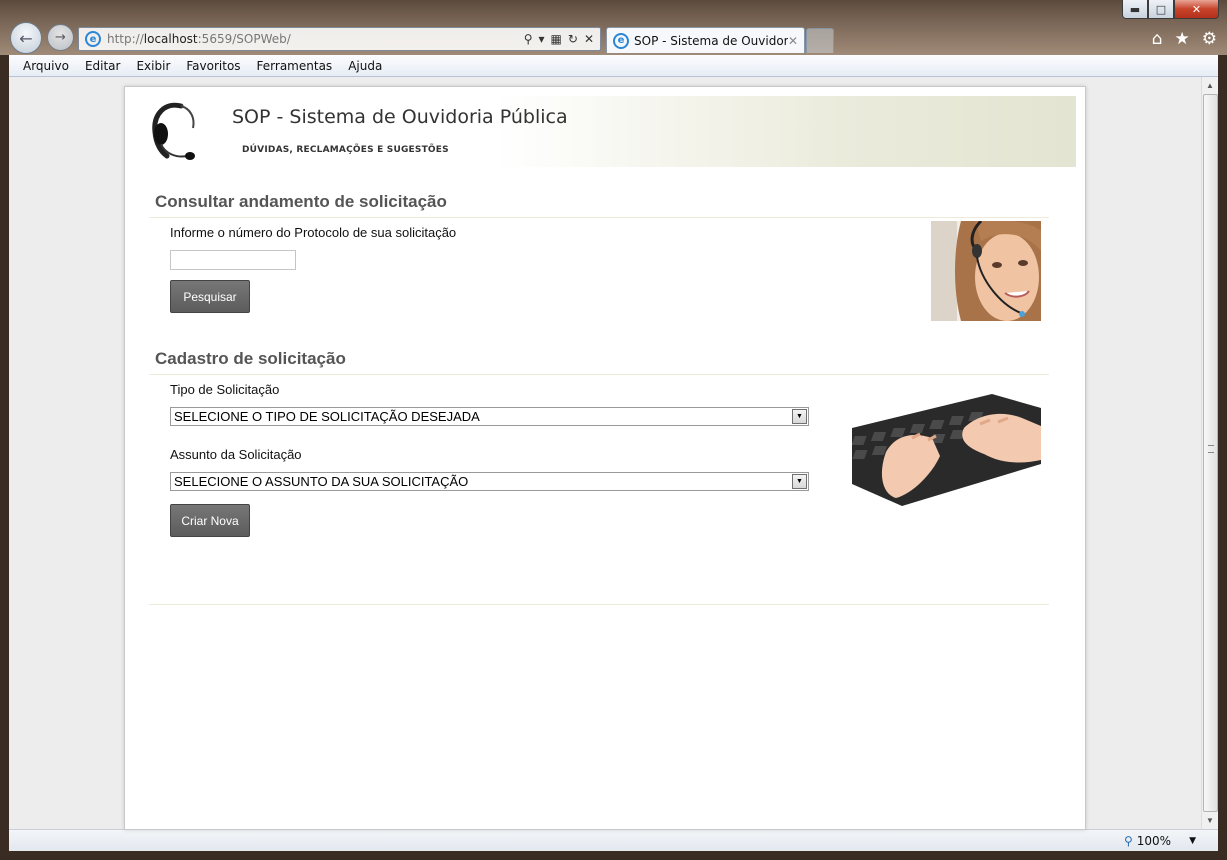 This screenshot has height=860, width=1227. I want to click on tab-favicon-icon: e, so click(621, 40).